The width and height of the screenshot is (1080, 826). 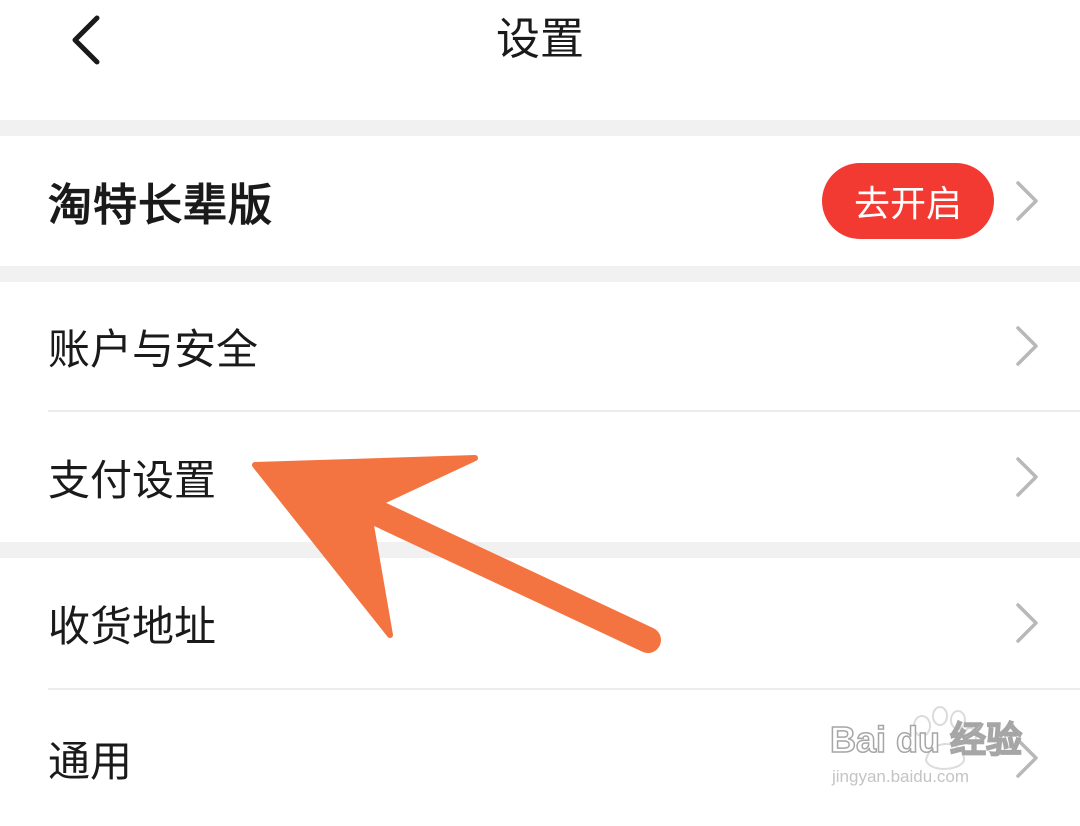 What do you see at coordinates (153, 349) in the screenshot?
I see `account-security-label: 账户与安全` at bounding box center [153, 349].